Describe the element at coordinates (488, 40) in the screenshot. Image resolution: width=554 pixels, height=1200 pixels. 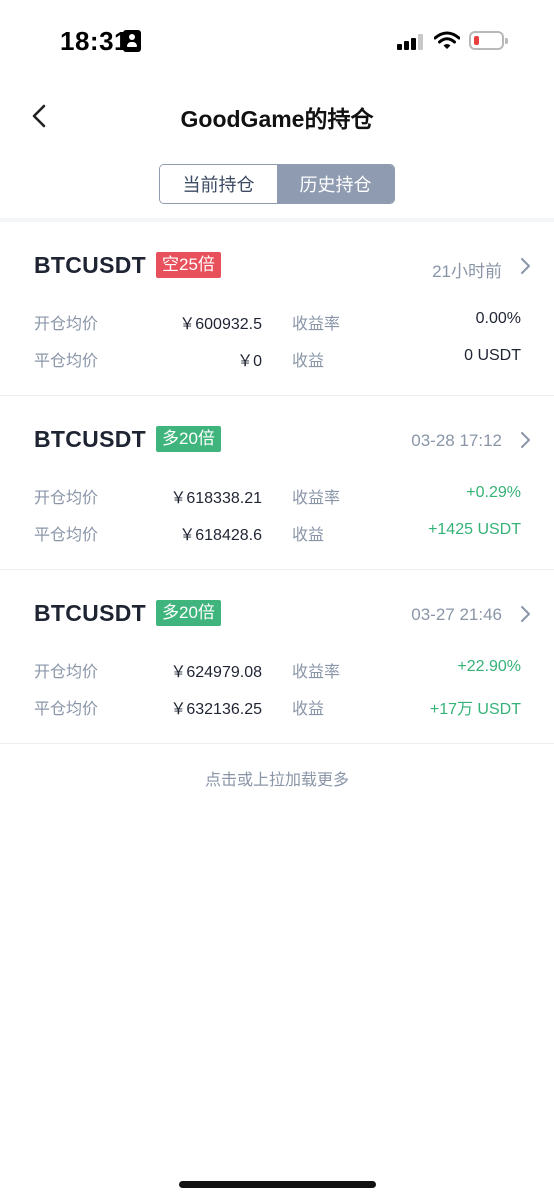
I see `battery-icon` at that location.